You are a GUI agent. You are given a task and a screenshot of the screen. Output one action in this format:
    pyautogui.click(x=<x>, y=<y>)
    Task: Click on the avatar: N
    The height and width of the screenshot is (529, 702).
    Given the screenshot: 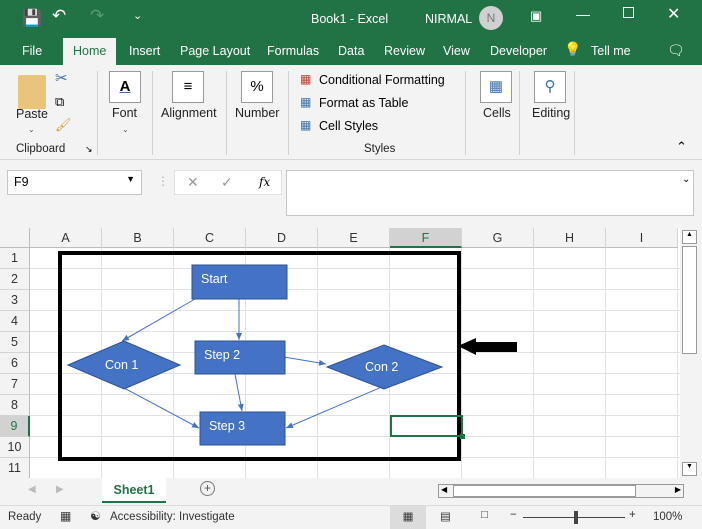 What is the action you would take?
    pyautogui.click(x=491, y=18)
    